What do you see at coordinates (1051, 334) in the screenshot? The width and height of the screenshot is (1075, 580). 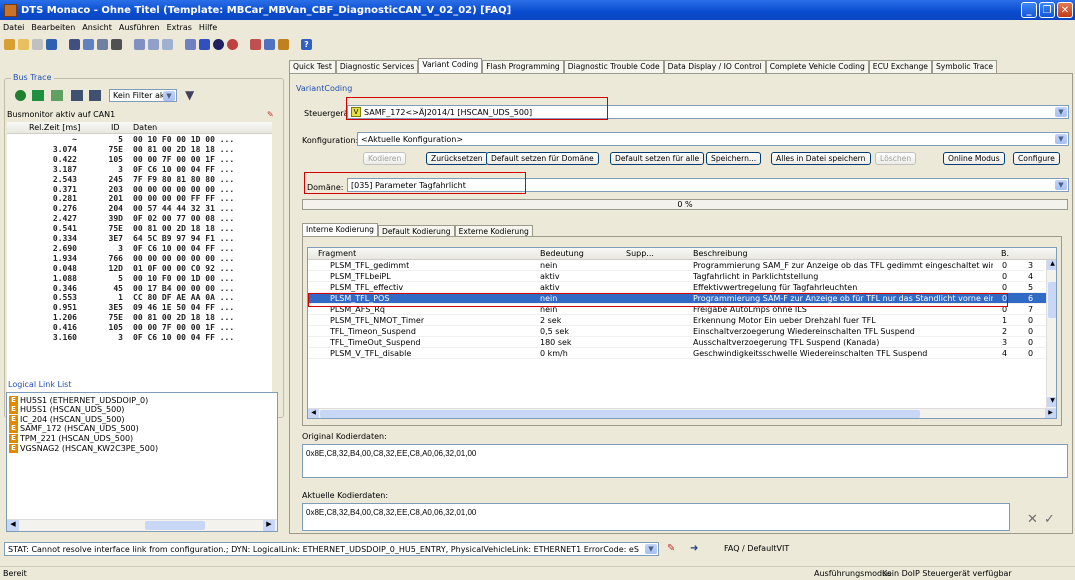 I see `coding-vscroll: ▲ ▼` at bounding box center [1051, 334].